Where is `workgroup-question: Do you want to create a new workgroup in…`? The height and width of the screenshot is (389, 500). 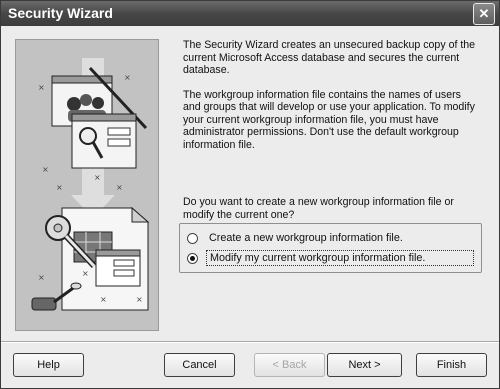 workgroup-question: Do you want to create a new workgroup in… is located at coordinates (318, 208).